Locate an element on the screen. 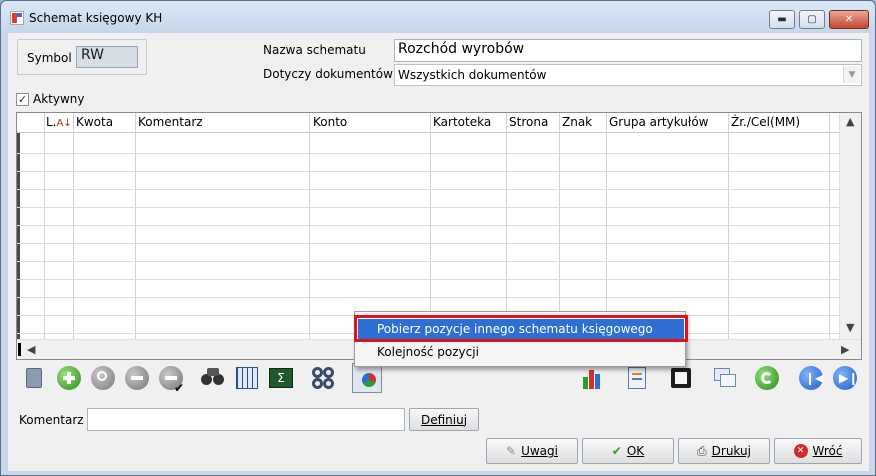  add-icon is located at coordinates (69, 378).